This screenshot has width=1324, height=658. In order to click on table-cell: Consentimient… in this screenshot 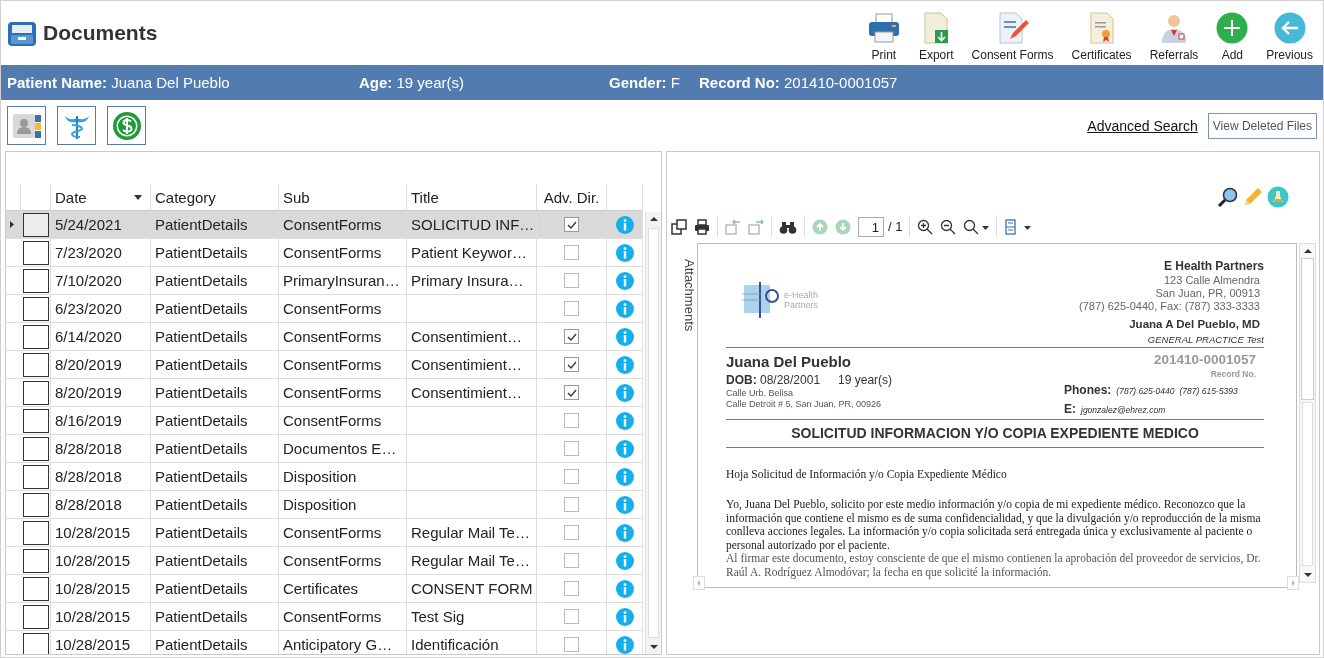, I will do `click(472, 364)`.